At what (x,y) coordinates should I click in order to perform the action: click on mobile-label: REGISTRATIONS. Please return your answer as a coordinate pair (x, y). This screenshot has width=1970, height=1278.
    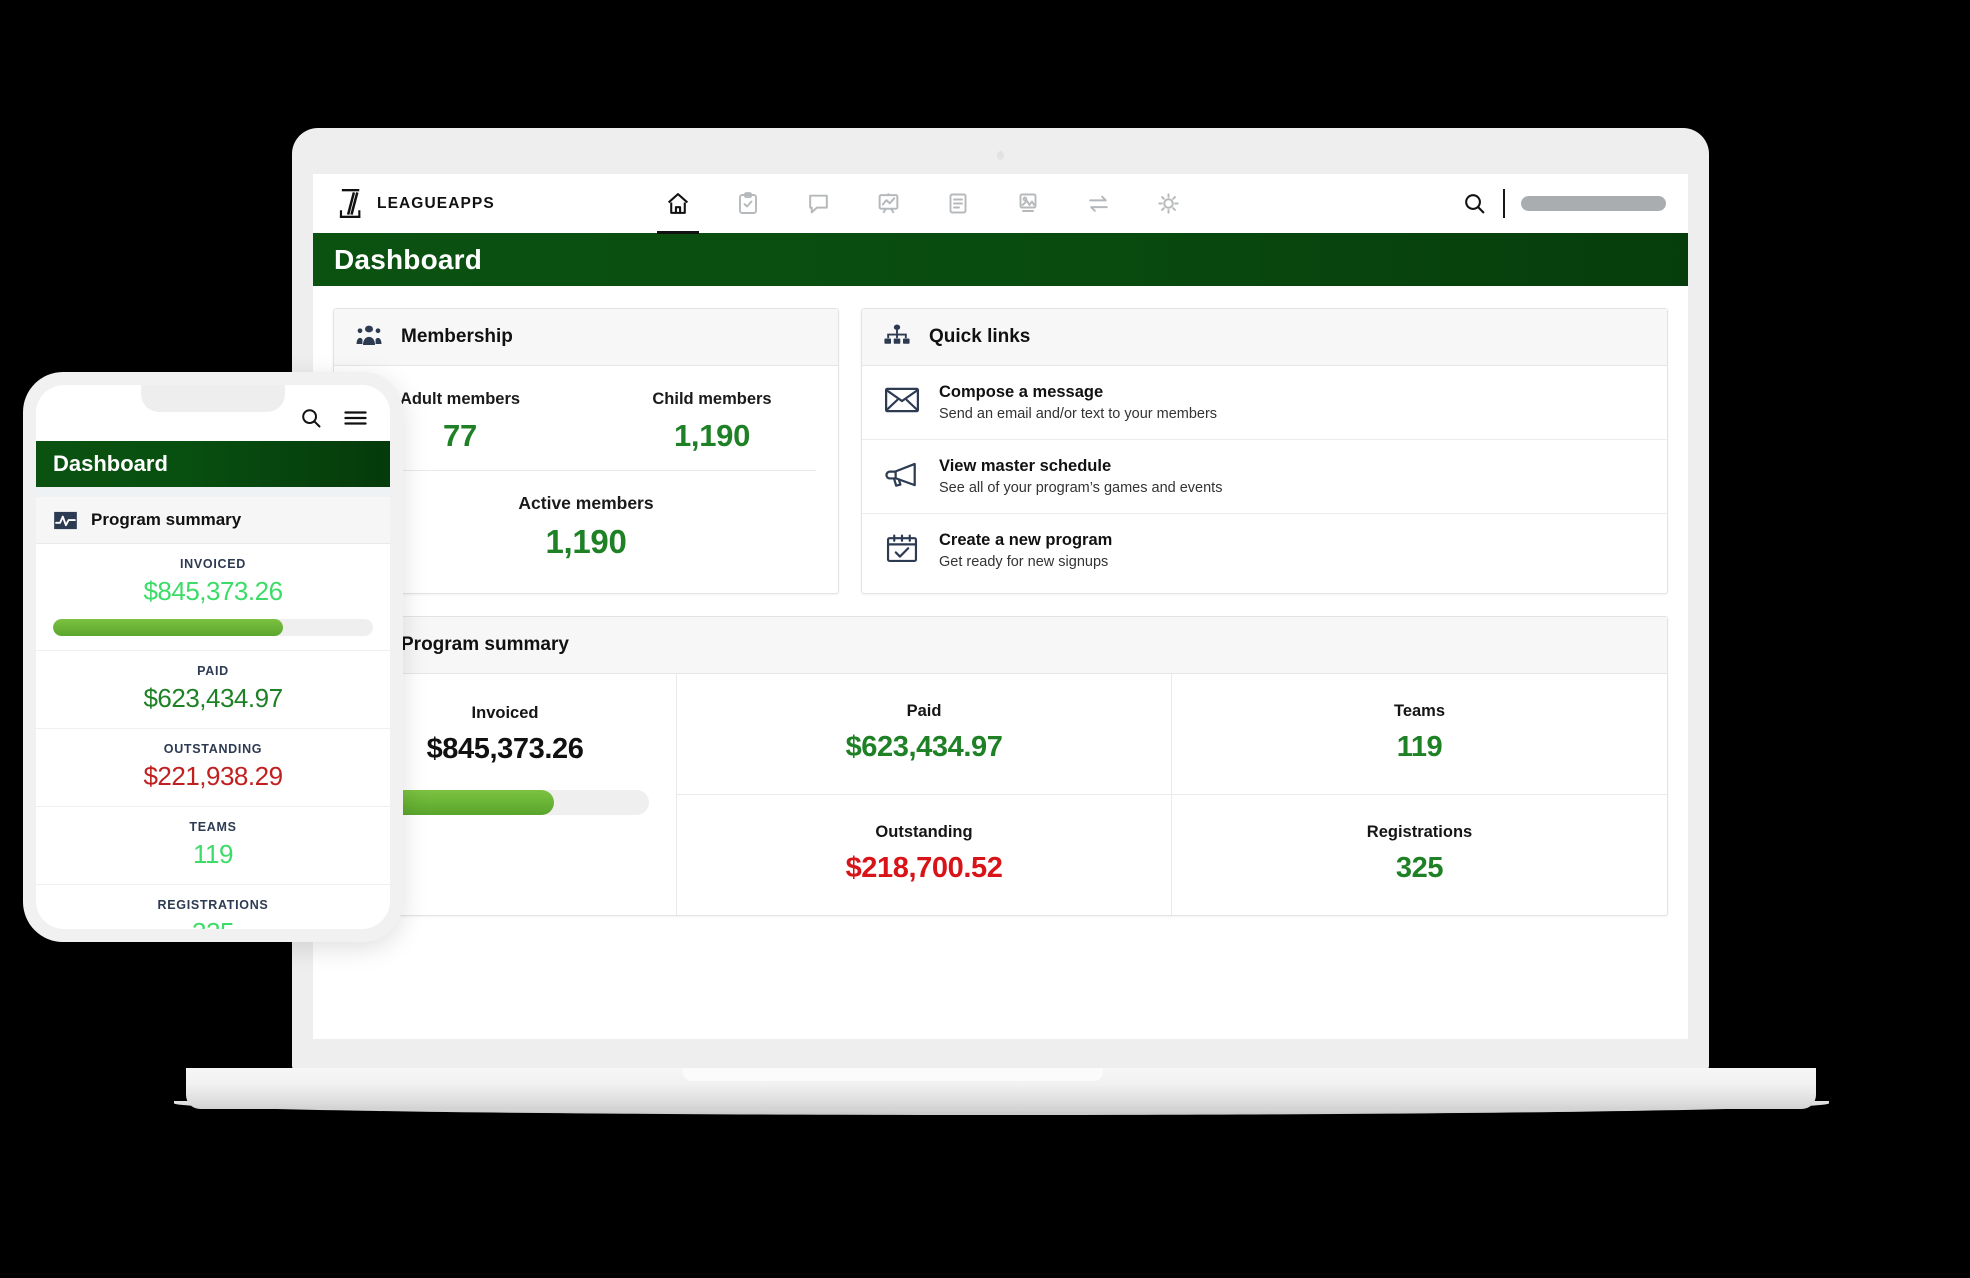
    Looking at the image, I should click on (213, 905).